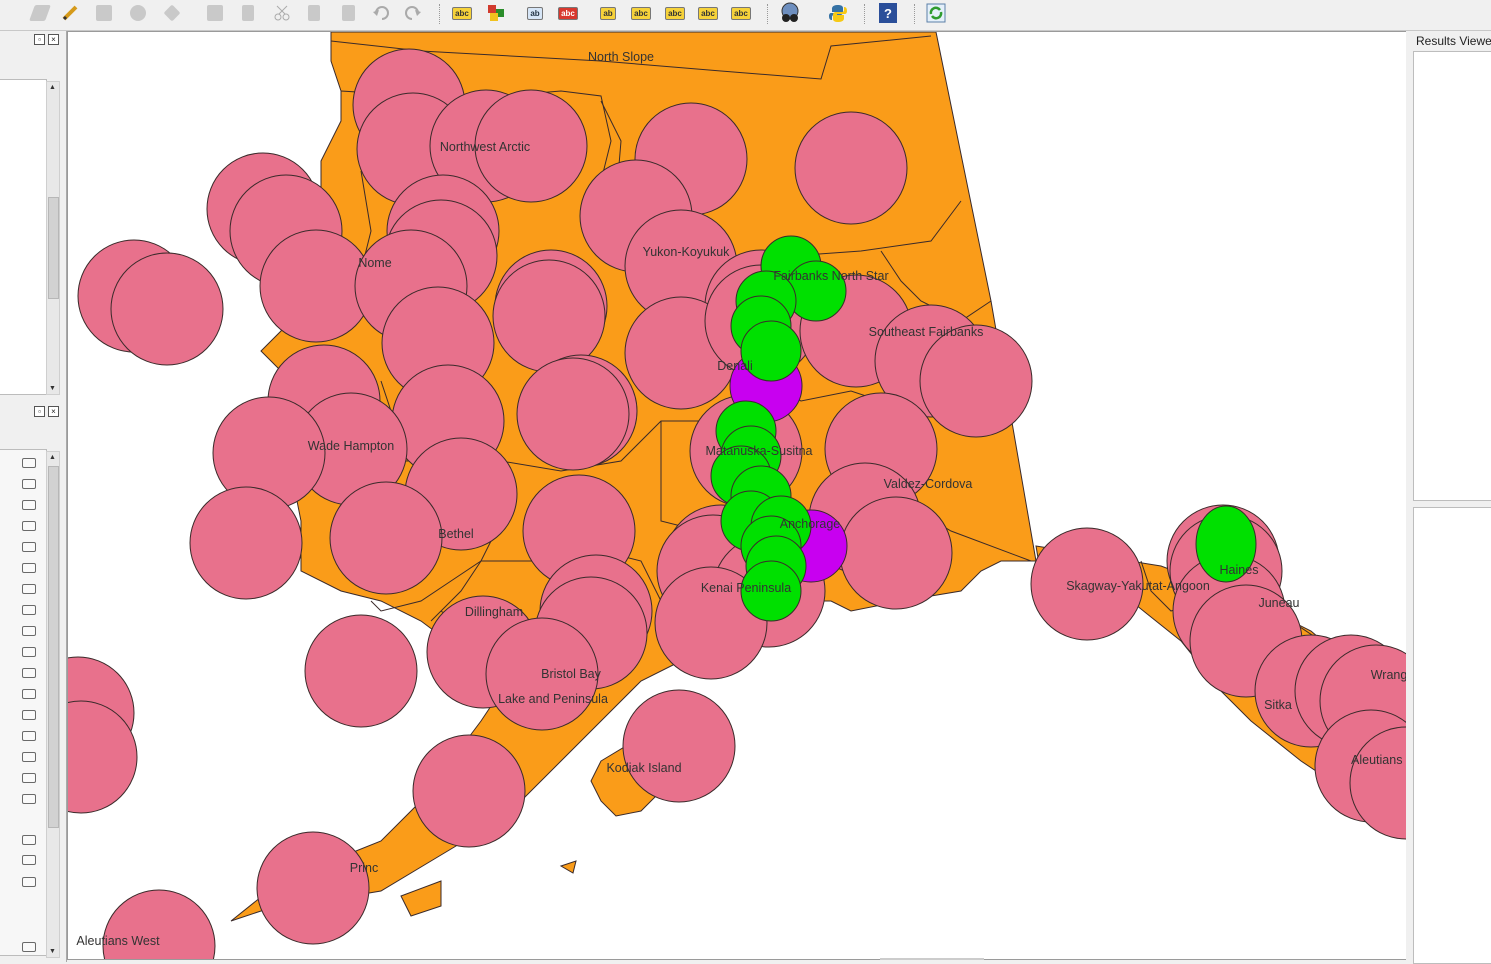 This screenshot has height=964, width=1491. Describe the element at coordinates (348, 13) in the screenshot. I see `paste-icon` at that location.